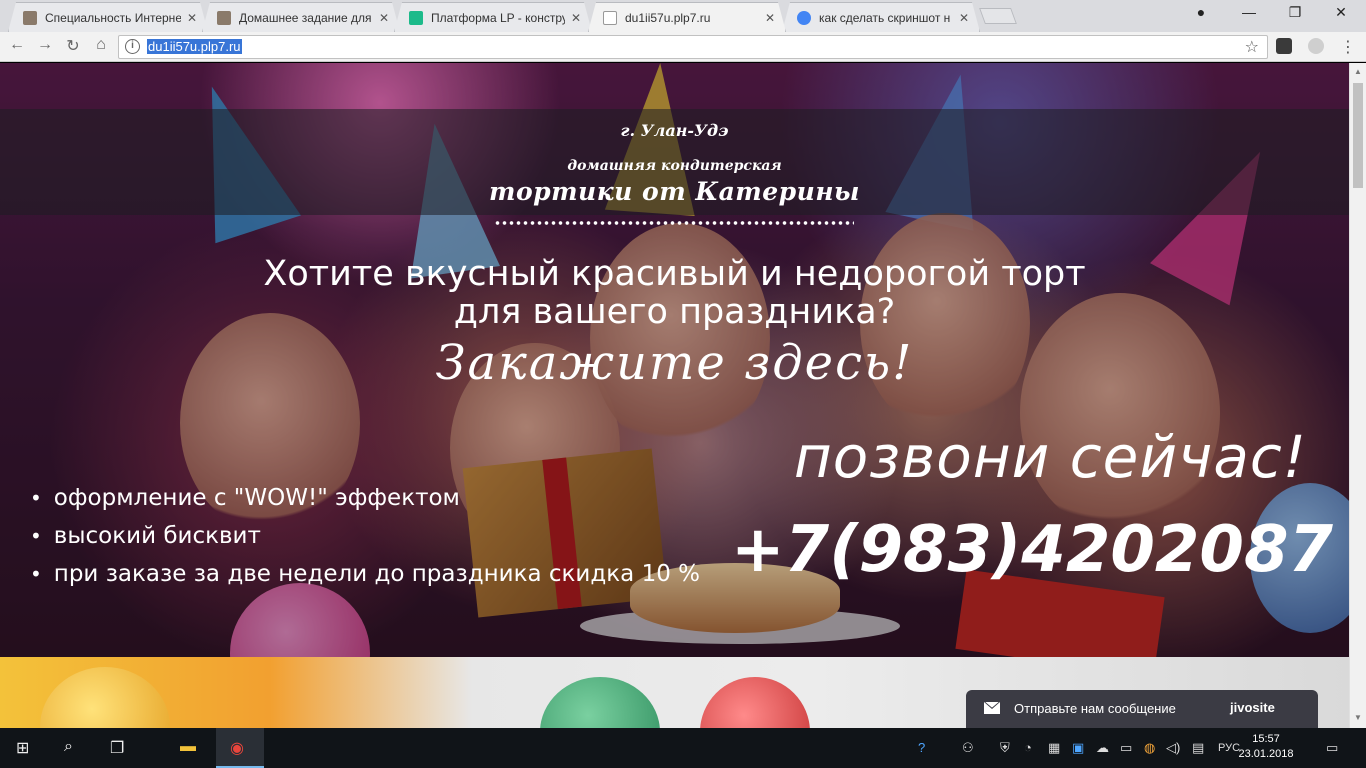 This screenshot has width=1366, height=768. Describe the element at coordinates (693, 47) in the screenshot. I see `address-bar: i du1ii57u.plp7.ru ☆` at that location.